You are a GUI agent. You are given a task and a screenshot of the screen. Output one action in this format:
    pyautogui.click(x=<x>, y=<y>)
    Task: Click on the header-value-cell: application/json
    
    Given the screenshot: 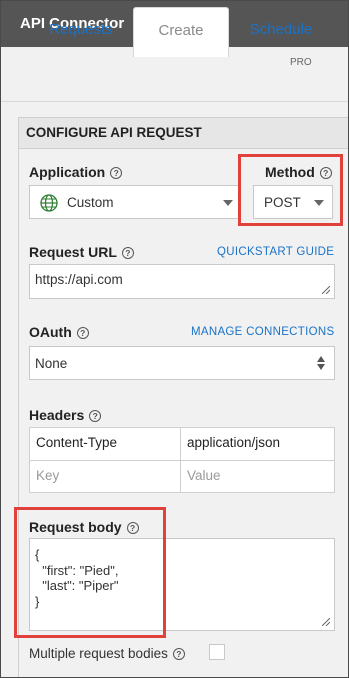 What is the action you would take?
    pyautogui.click(x=257, y=444)
    